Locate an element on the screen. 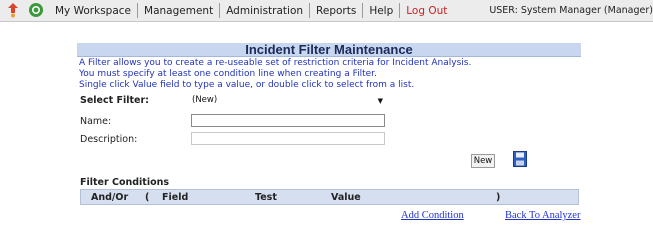 This screenshot has width=653, height=244. select-filter-value: (New) is located at coordinates (205, 100).